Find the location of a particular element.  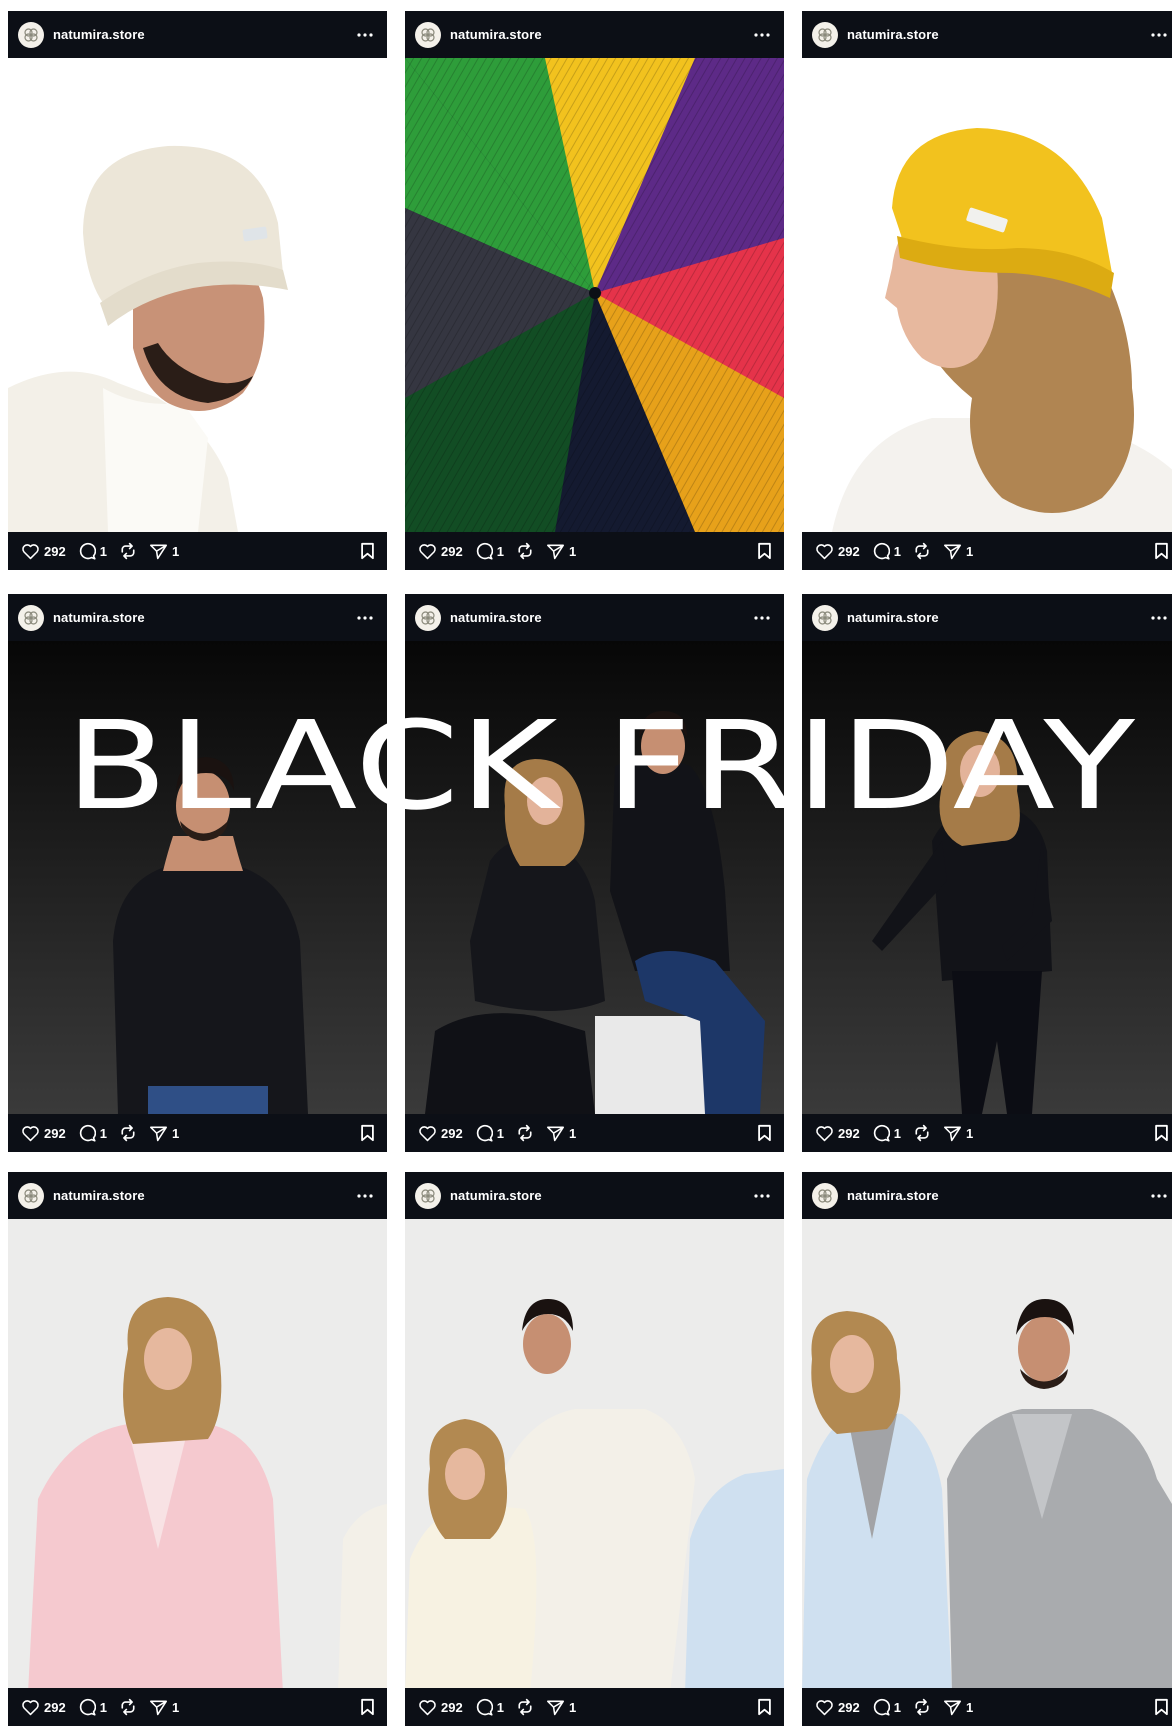

post-image-black-friday-man is located at coordinates (197, 877).